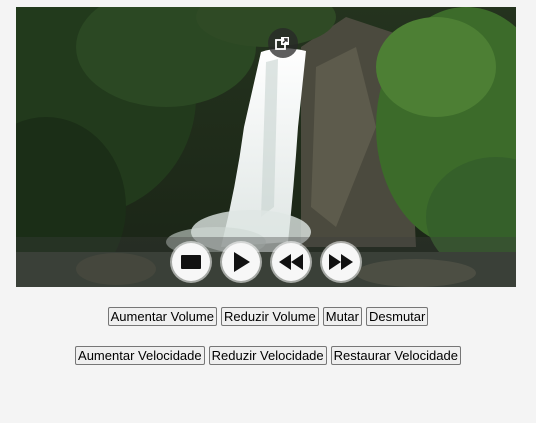 This screenshot has width=536, height=423. I want to click on increase-volume-button: Aumentar Volume, so click(162, 316).